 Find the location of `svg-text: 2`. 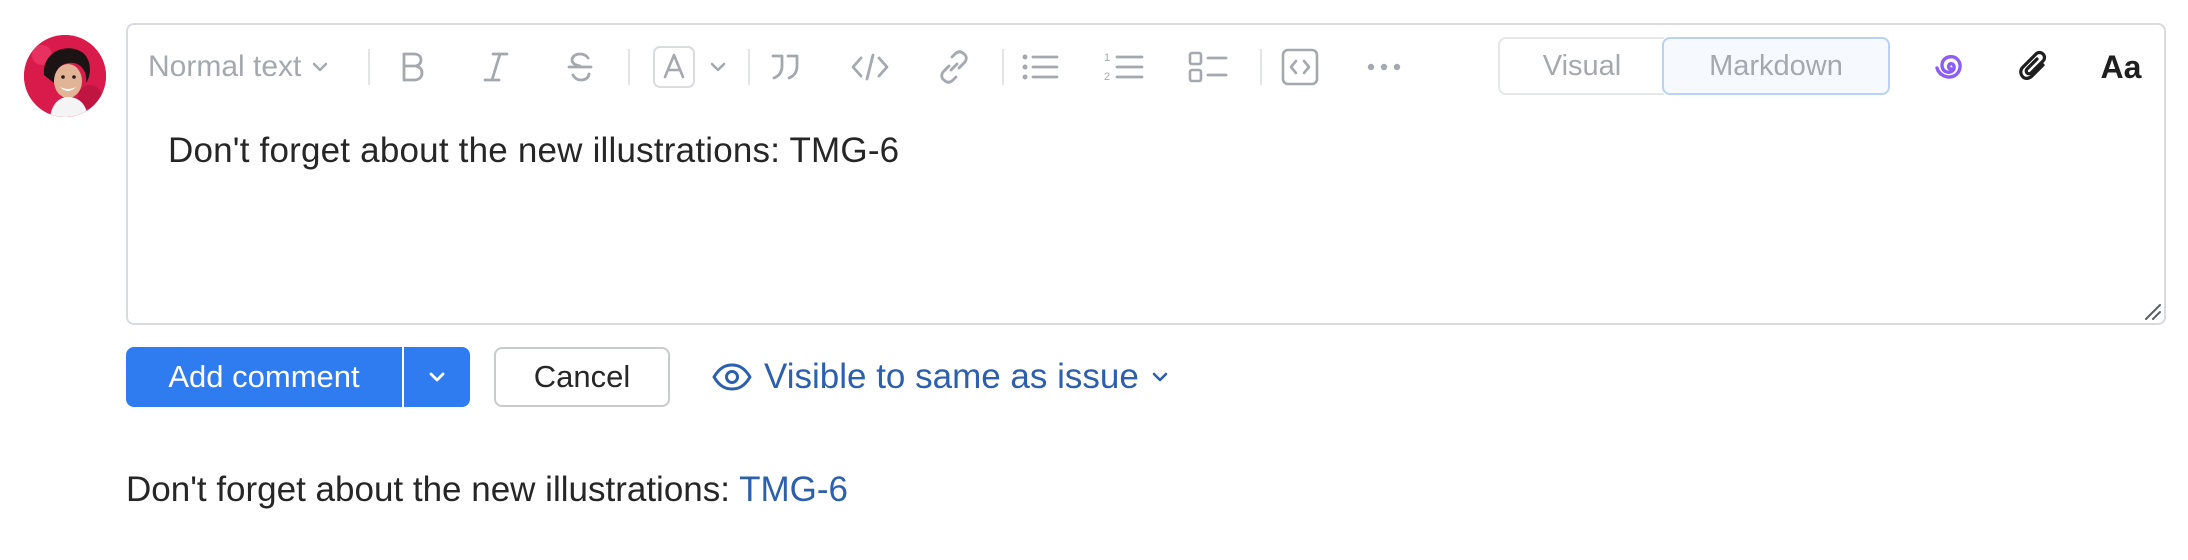

svg-text: 2 is located at coordinates (1107, 77).